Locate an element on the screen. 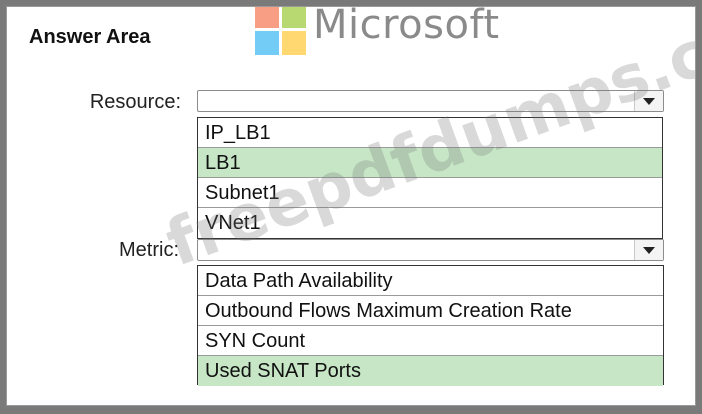  metric-label: Metric: is located at coordinates (149, 250).